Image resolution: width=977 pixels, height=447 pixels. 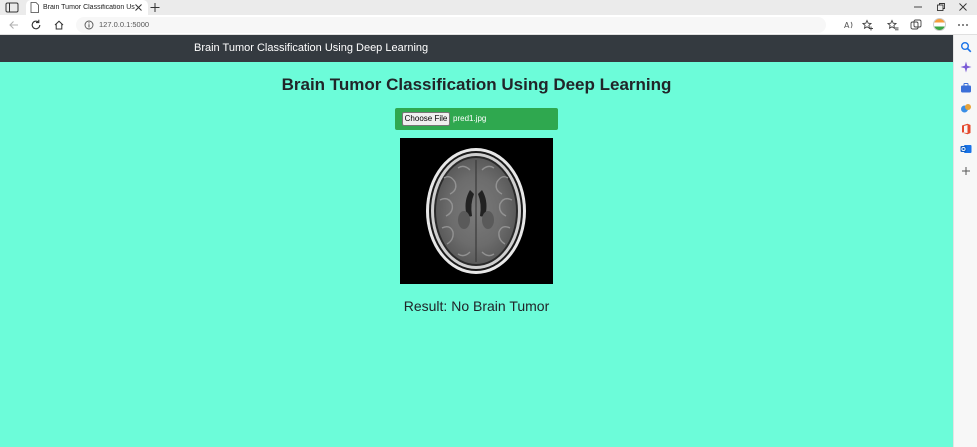 What do you see at coordinates (868, 25) in the screenshot?
I see `add-favorite-icon` at bounding box center [868, 25].